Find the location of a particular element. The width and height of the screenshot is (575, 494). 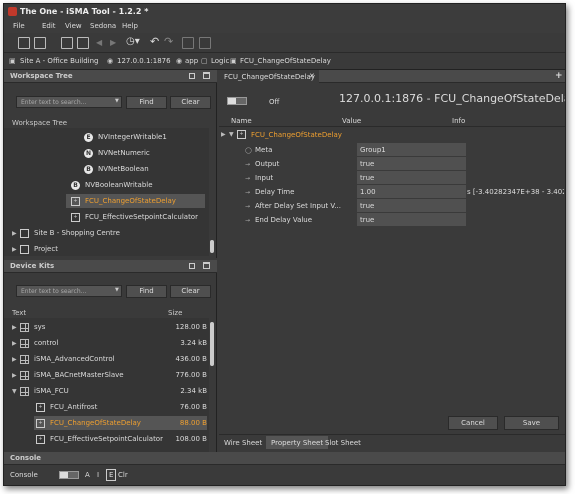

devicekits-find-button: Find is located at coordinates (146, 291).